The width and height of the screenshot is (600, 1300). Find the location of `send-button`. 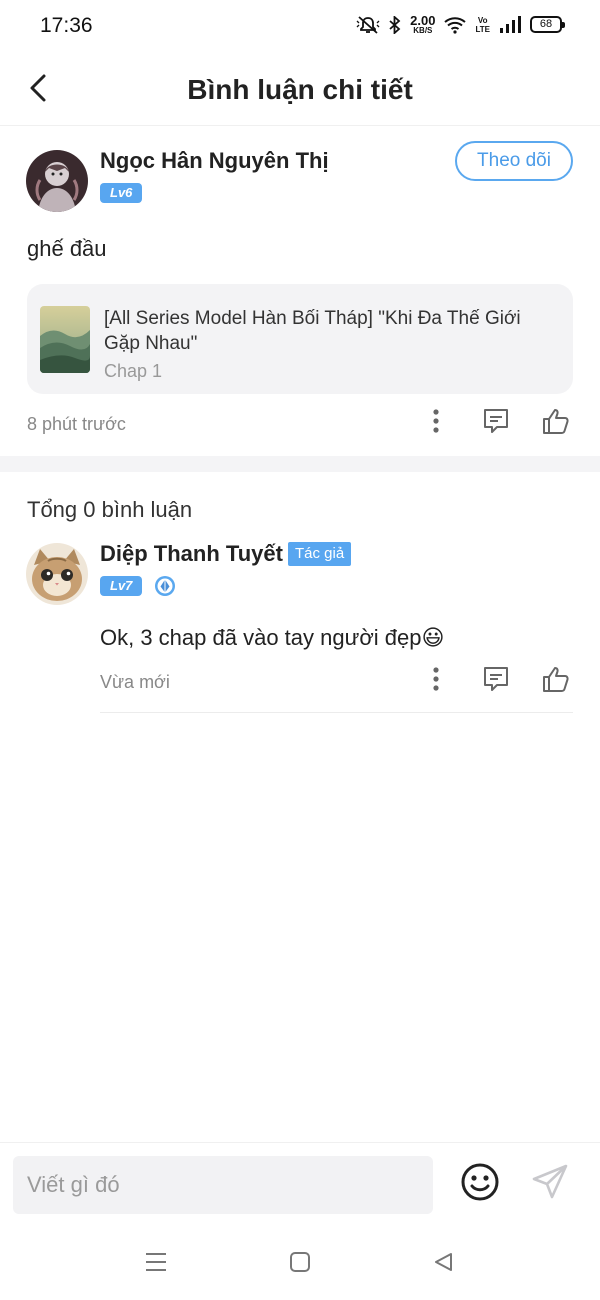

send-button is located at coordinates (550, 1184).